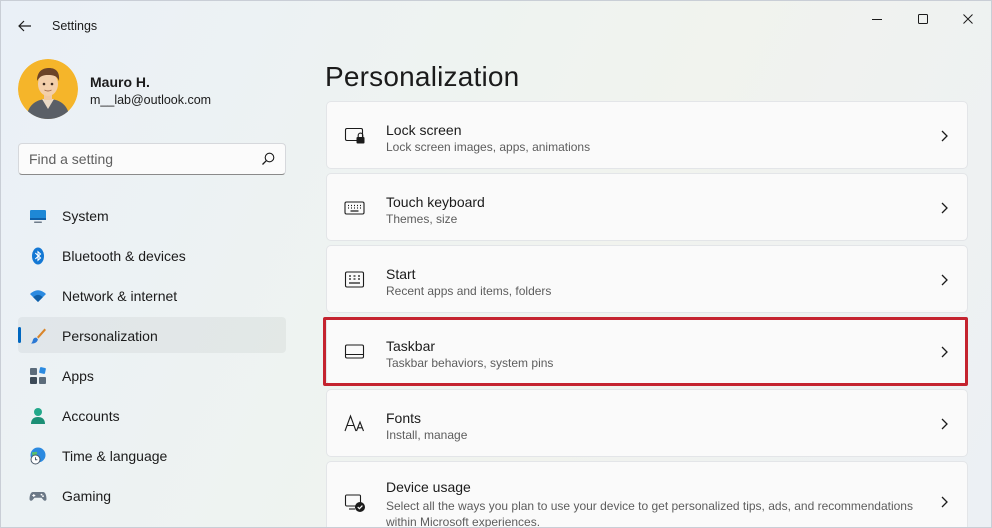 Image resolution: width=992 pixels, height=528 pixels. What do you see at coordinates (38, 296) in the screenshot?
I see `wifi-icon` at bounding box center [38, 296].